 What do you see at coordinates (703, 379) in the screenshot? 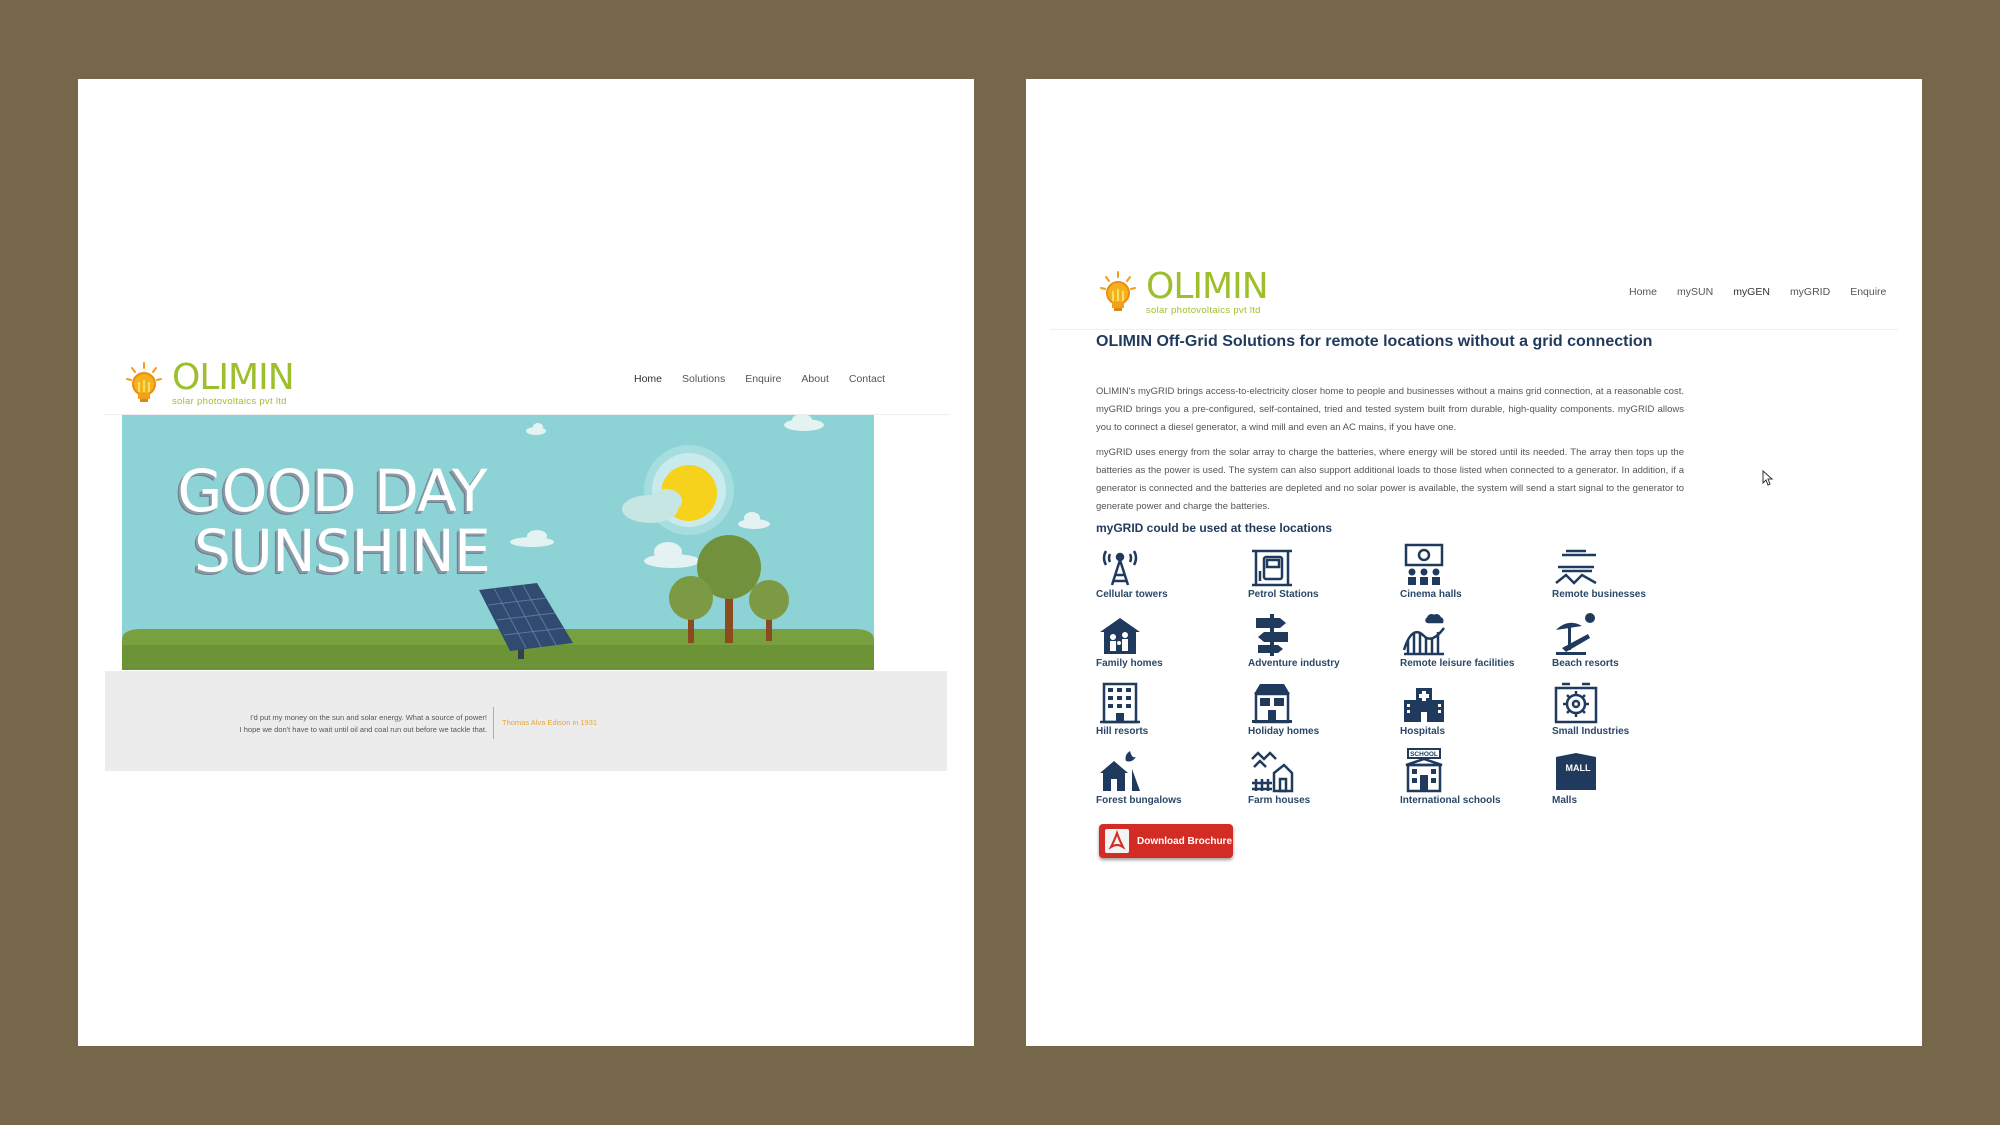
I see `nav-solutions: Solutions` at bounding box center [703, 379].